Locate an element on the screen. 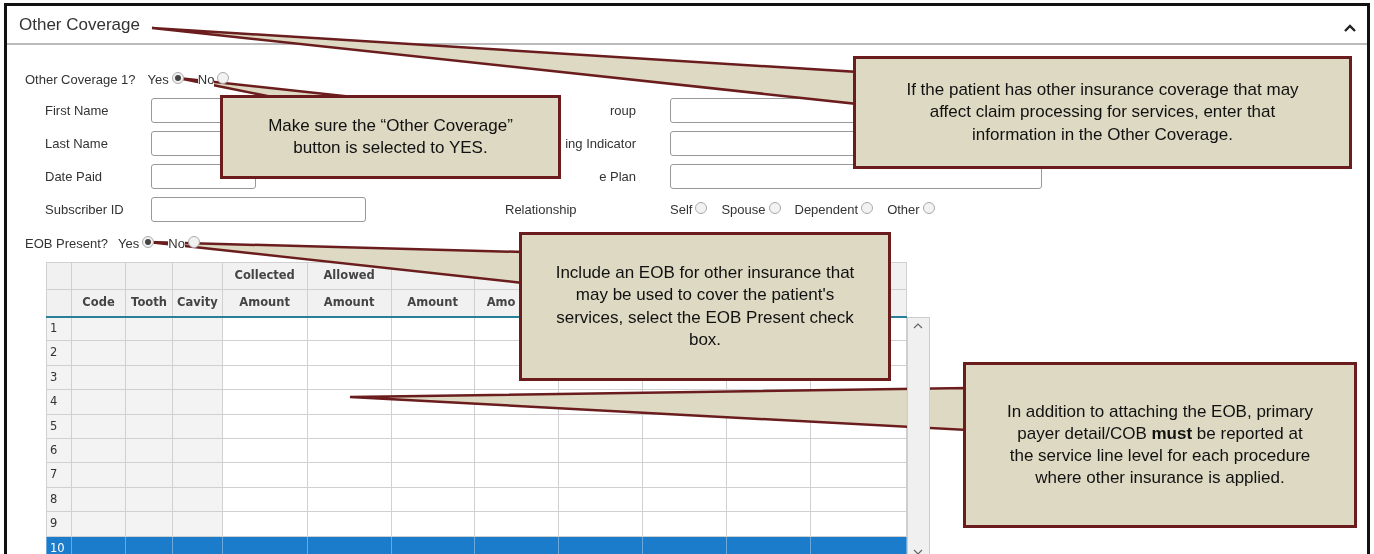  field-label: First Name is located at coordinates (77, 110).